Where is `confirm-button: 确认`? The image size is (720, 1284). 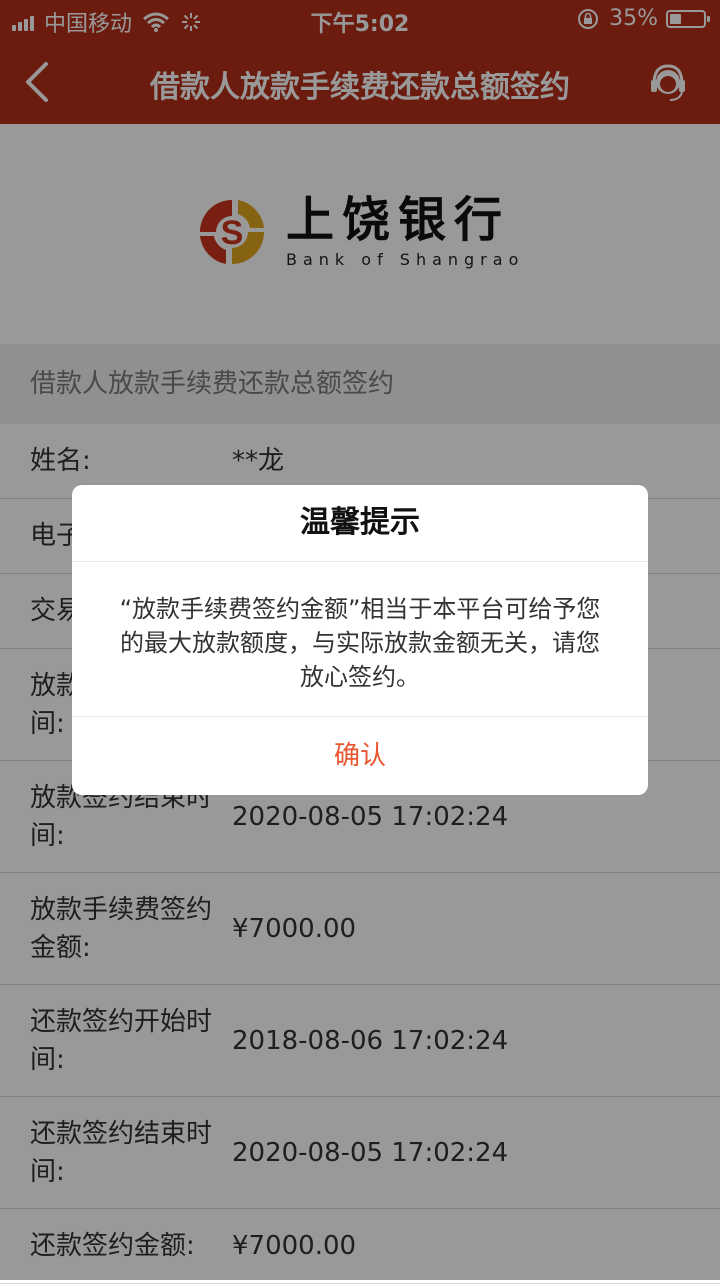 confirm-button: 确认 is located at coordinates (360, 755).